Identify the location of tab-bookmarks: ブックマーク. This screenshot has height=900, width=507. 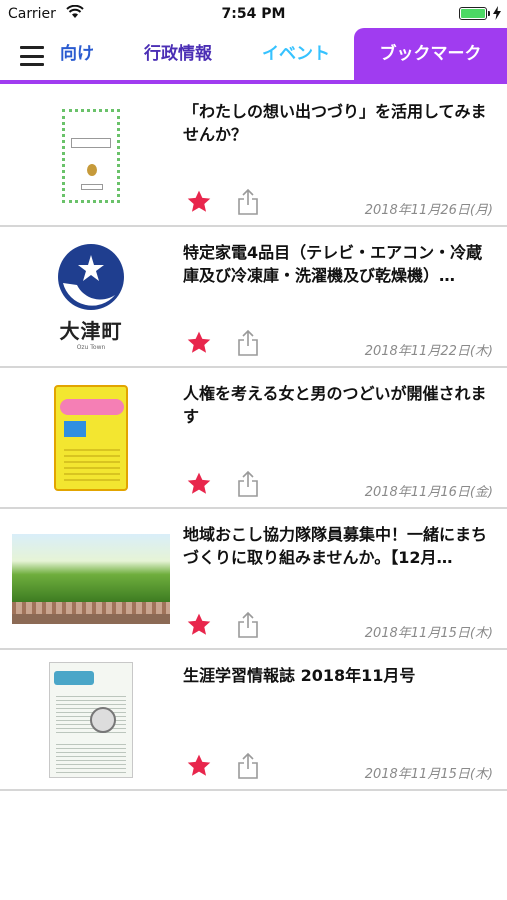
(430, 55).